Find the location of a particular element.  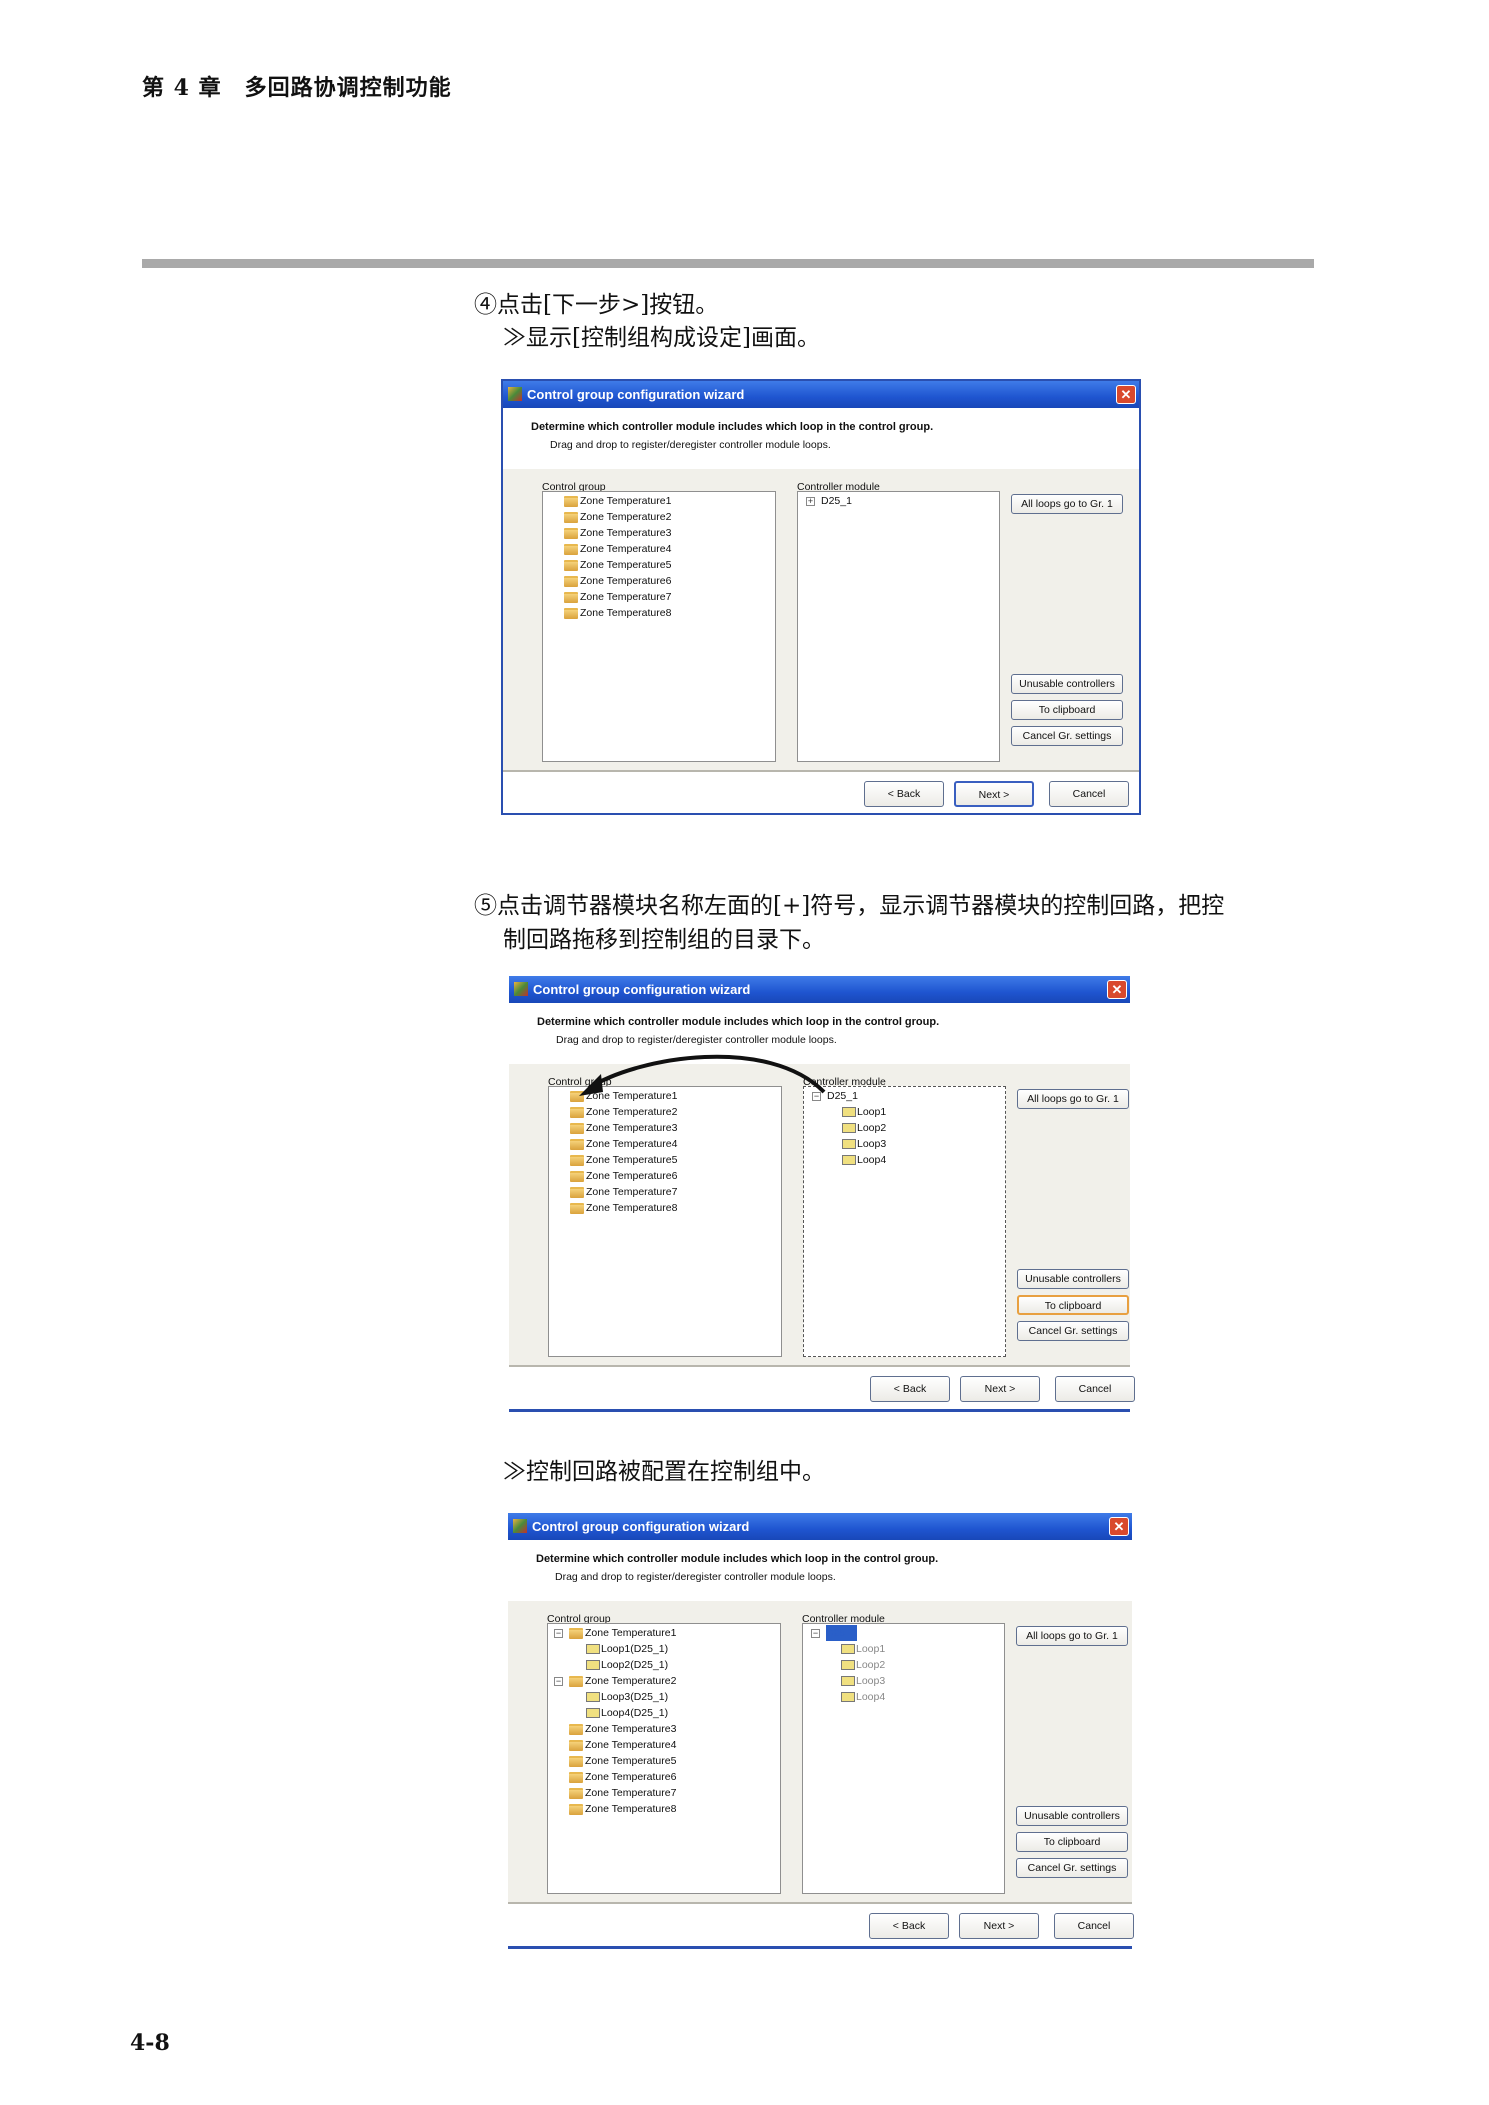

tree-item: − Zone Temperature2 is located at coordinates (615, 1681).